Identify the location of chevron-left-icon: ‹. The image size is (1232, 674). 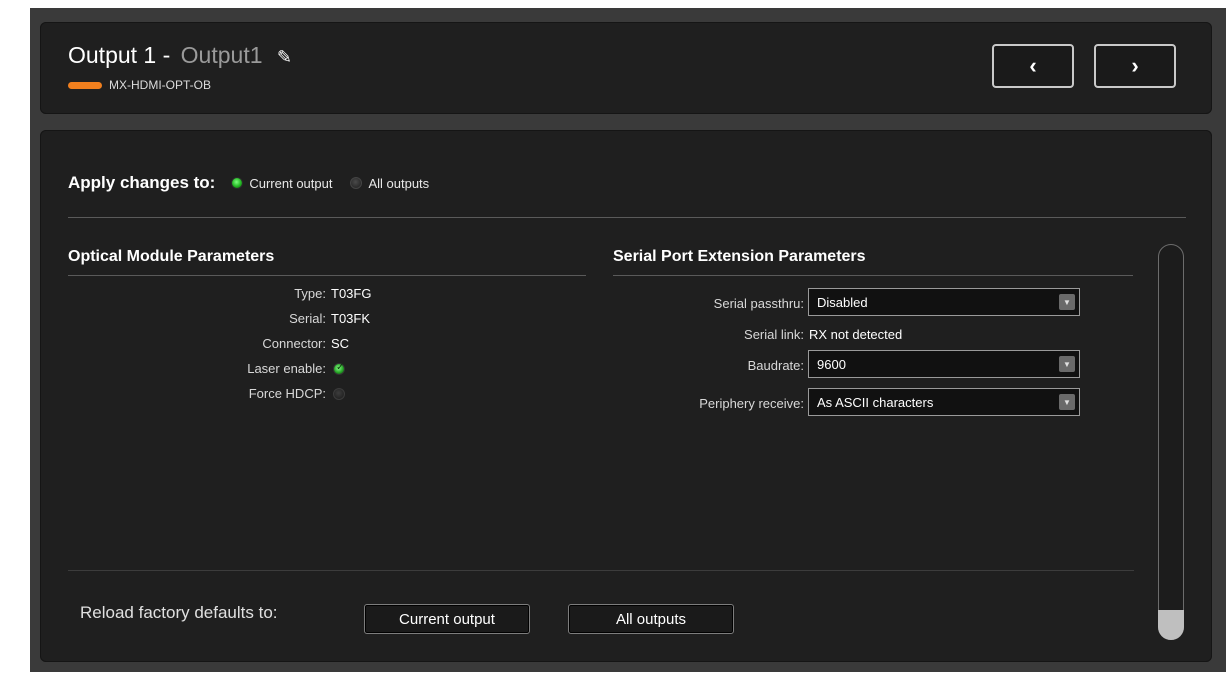
(1033, 65).